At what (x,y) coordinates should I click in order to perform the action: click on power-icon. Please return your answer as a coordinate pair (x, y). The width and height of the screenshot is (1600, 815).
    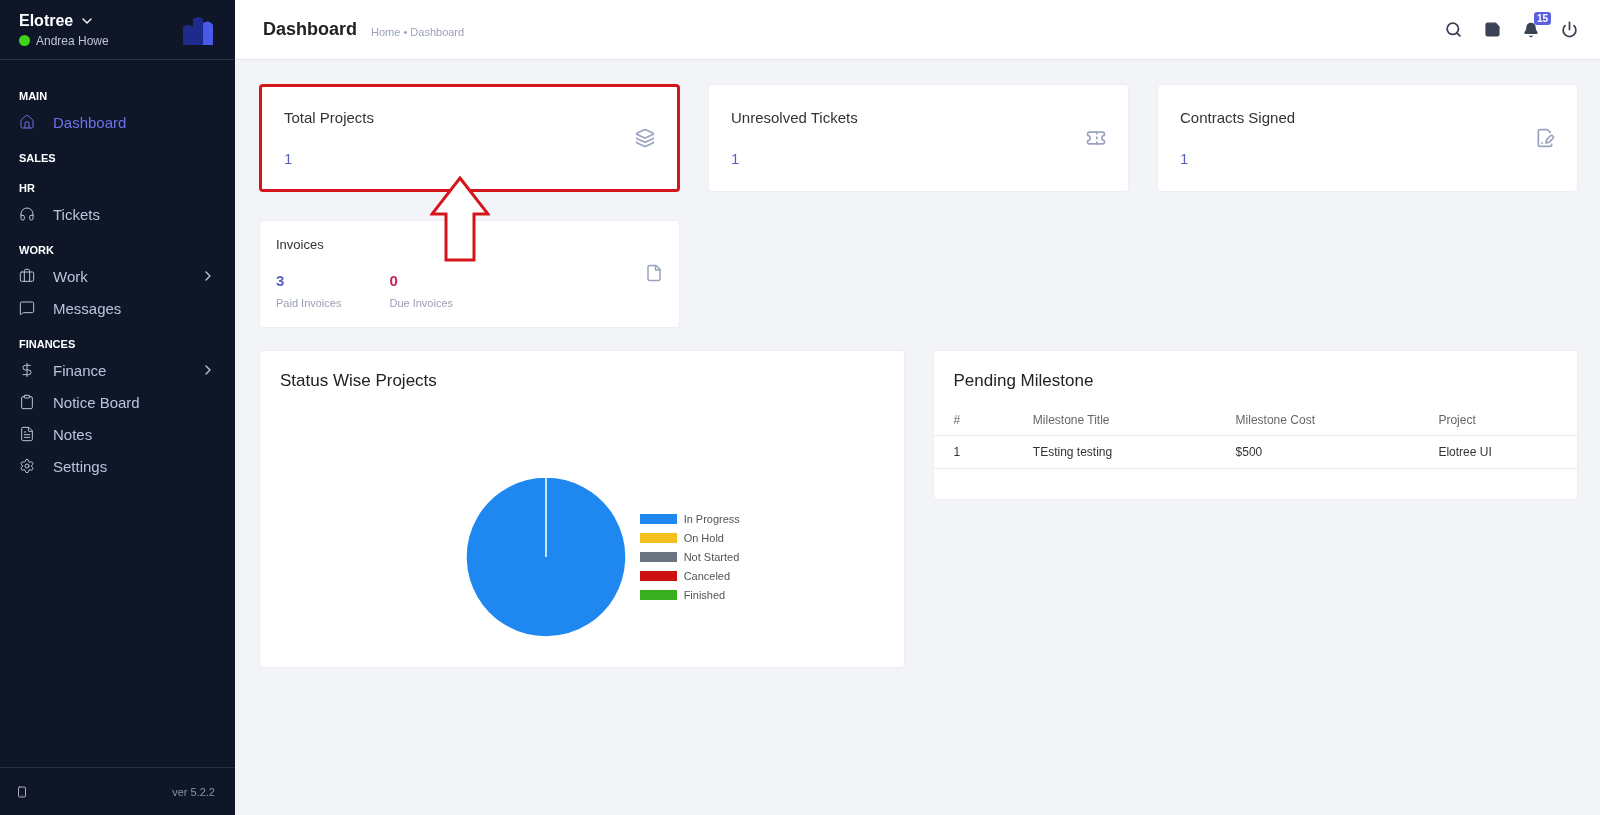
    Looking at the image, I should click on (1569, 29).